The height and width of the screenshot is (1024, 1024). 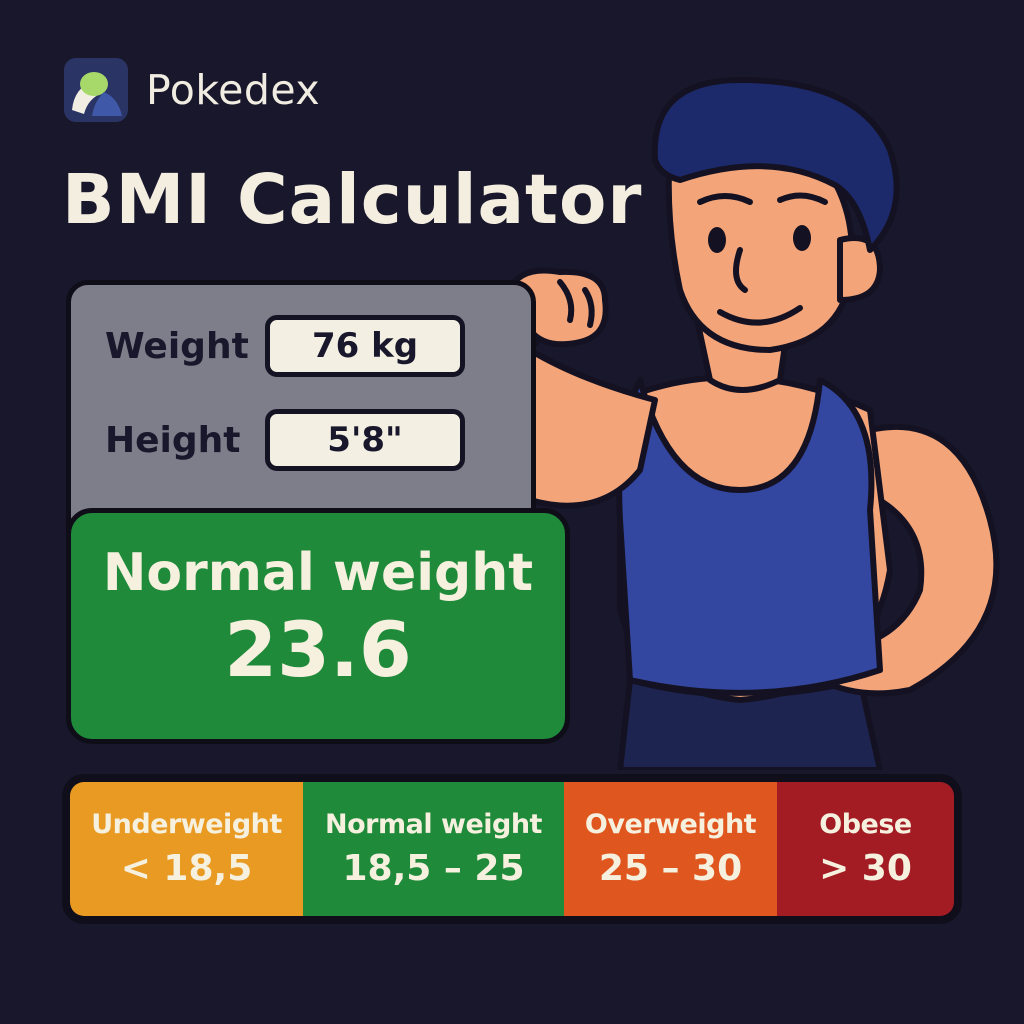 What do you see at coordinates (433, 868) in the screenshot?
I see `scale-segment-range: 18,5 – 25` at bounding box center [433, 868].